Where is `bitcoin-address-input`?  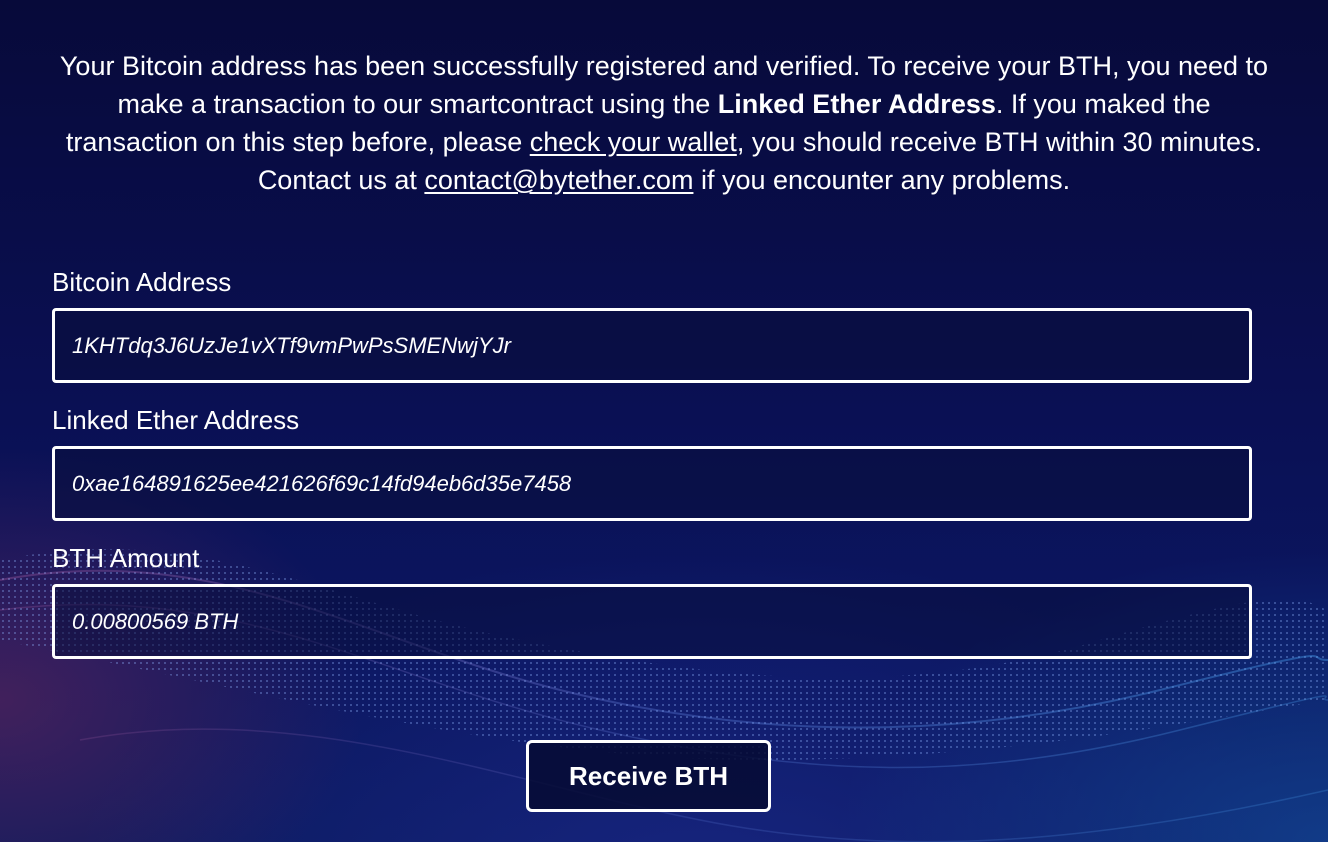
bitcoin-address-input is located at coordinates (652, 345).